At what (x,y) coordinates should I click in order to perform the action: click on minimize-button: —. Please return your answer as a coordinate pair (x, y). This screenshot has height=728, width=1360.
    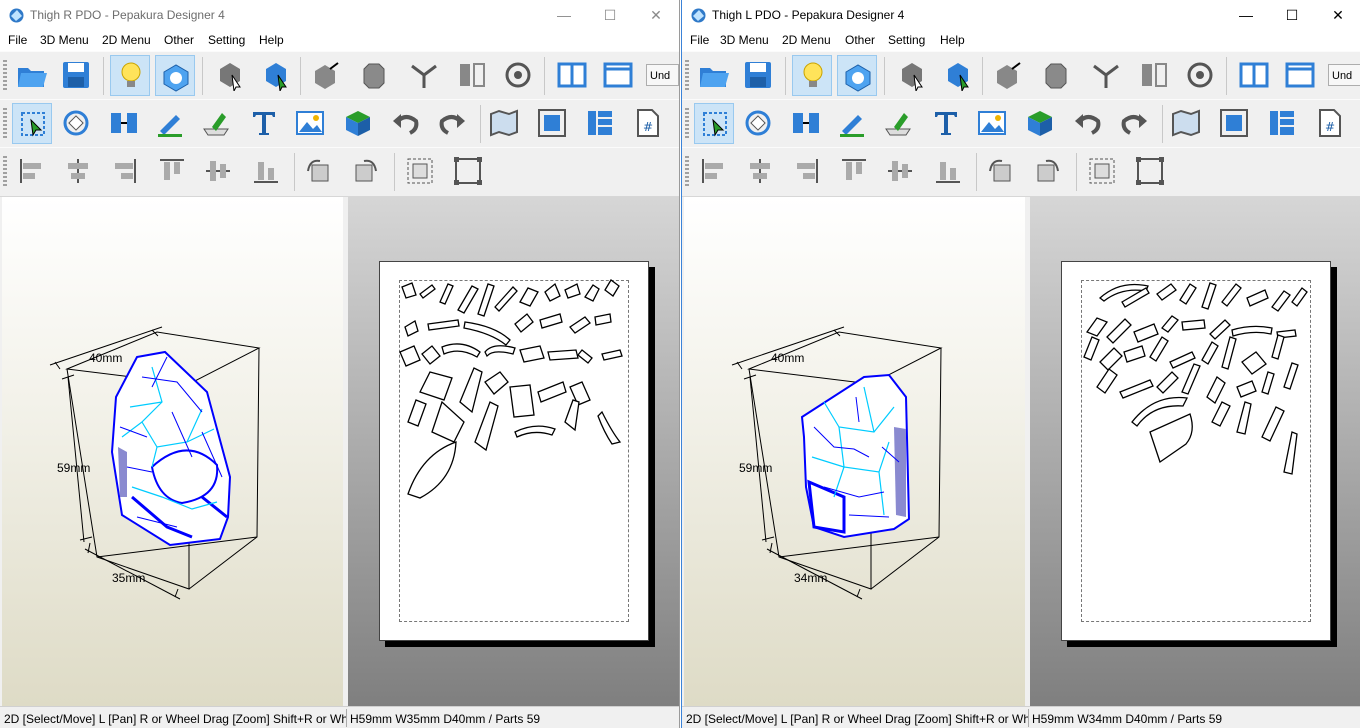
    Looking at the image, I should click on (564, 15).